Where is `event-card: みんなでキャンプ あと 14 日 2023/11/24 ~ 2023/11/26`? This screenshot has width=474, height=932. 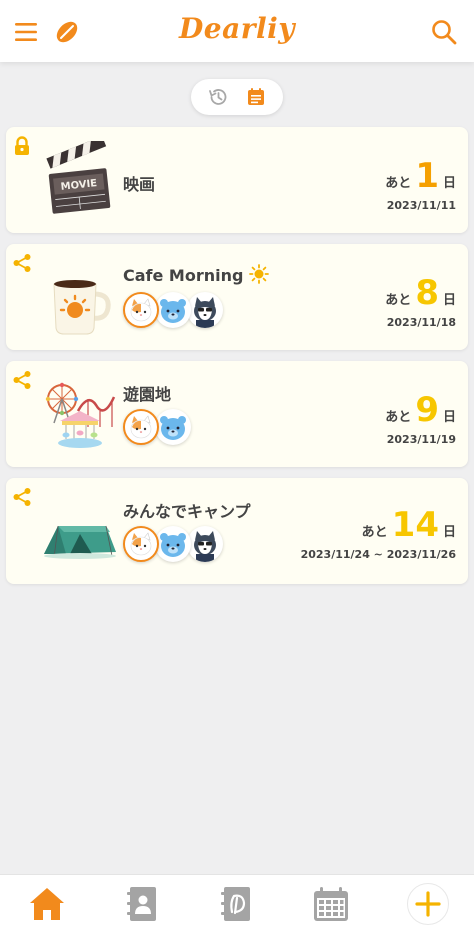
event-card: みんなでキャンプ あと 14 日 2023/11/24 ~ 2023/11/26 is located at coordinates (237, 531).